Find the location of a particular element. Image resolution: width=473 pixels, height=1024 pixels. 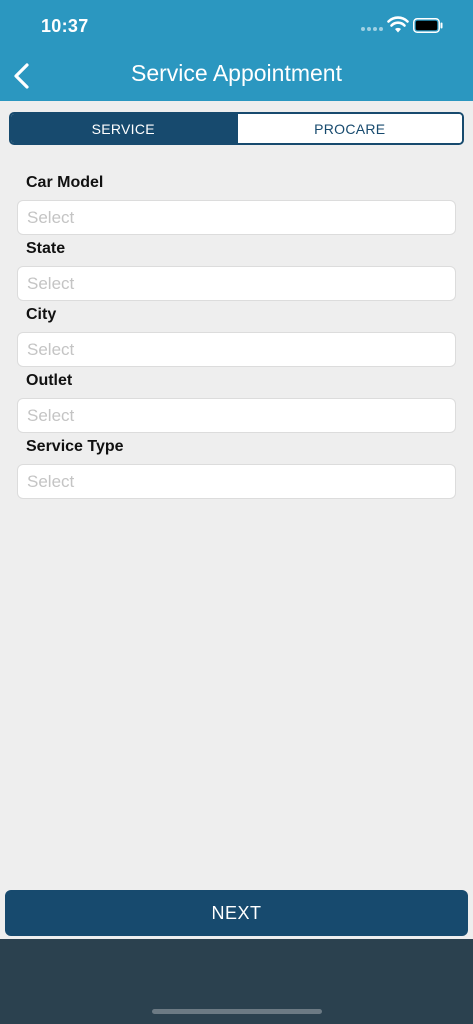

outlet-input is located at coordinates (236, 415).